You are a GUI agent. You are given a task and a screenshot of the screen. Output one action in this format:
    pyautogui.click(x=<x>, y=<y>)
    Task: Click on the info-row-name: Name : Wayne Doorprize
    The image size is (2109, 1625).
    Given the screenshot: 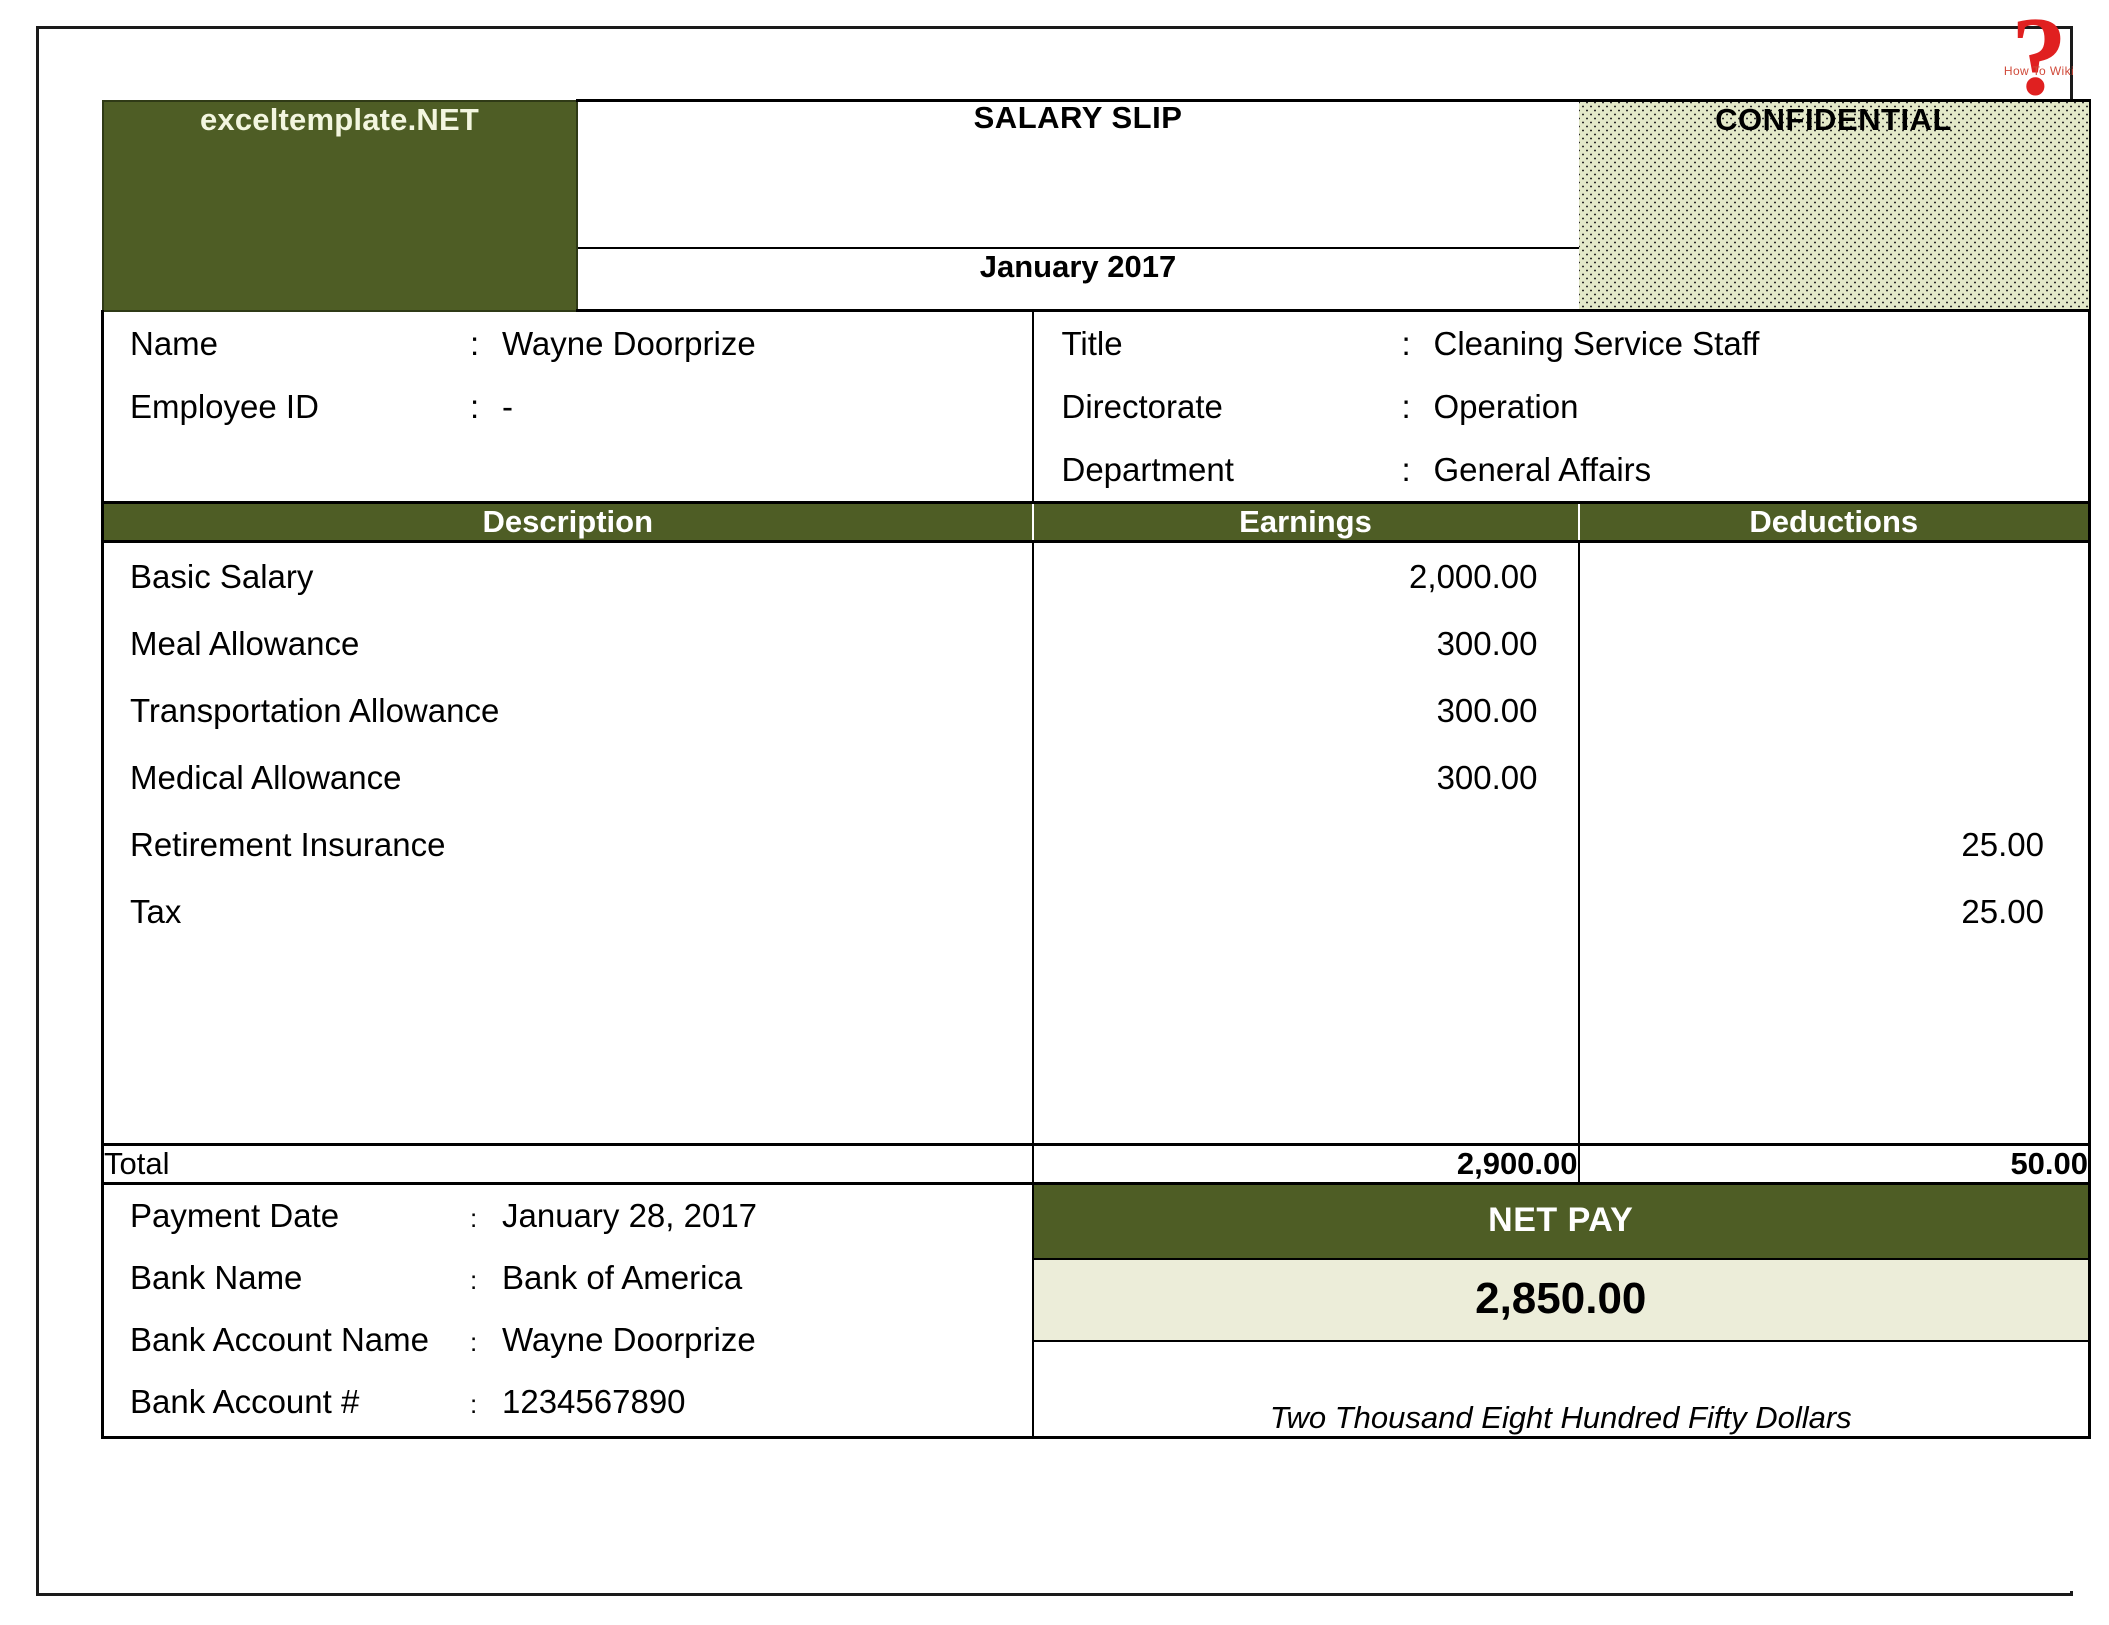 What is the action you would take?
    pyautogui.click(x=568, y=343)
    